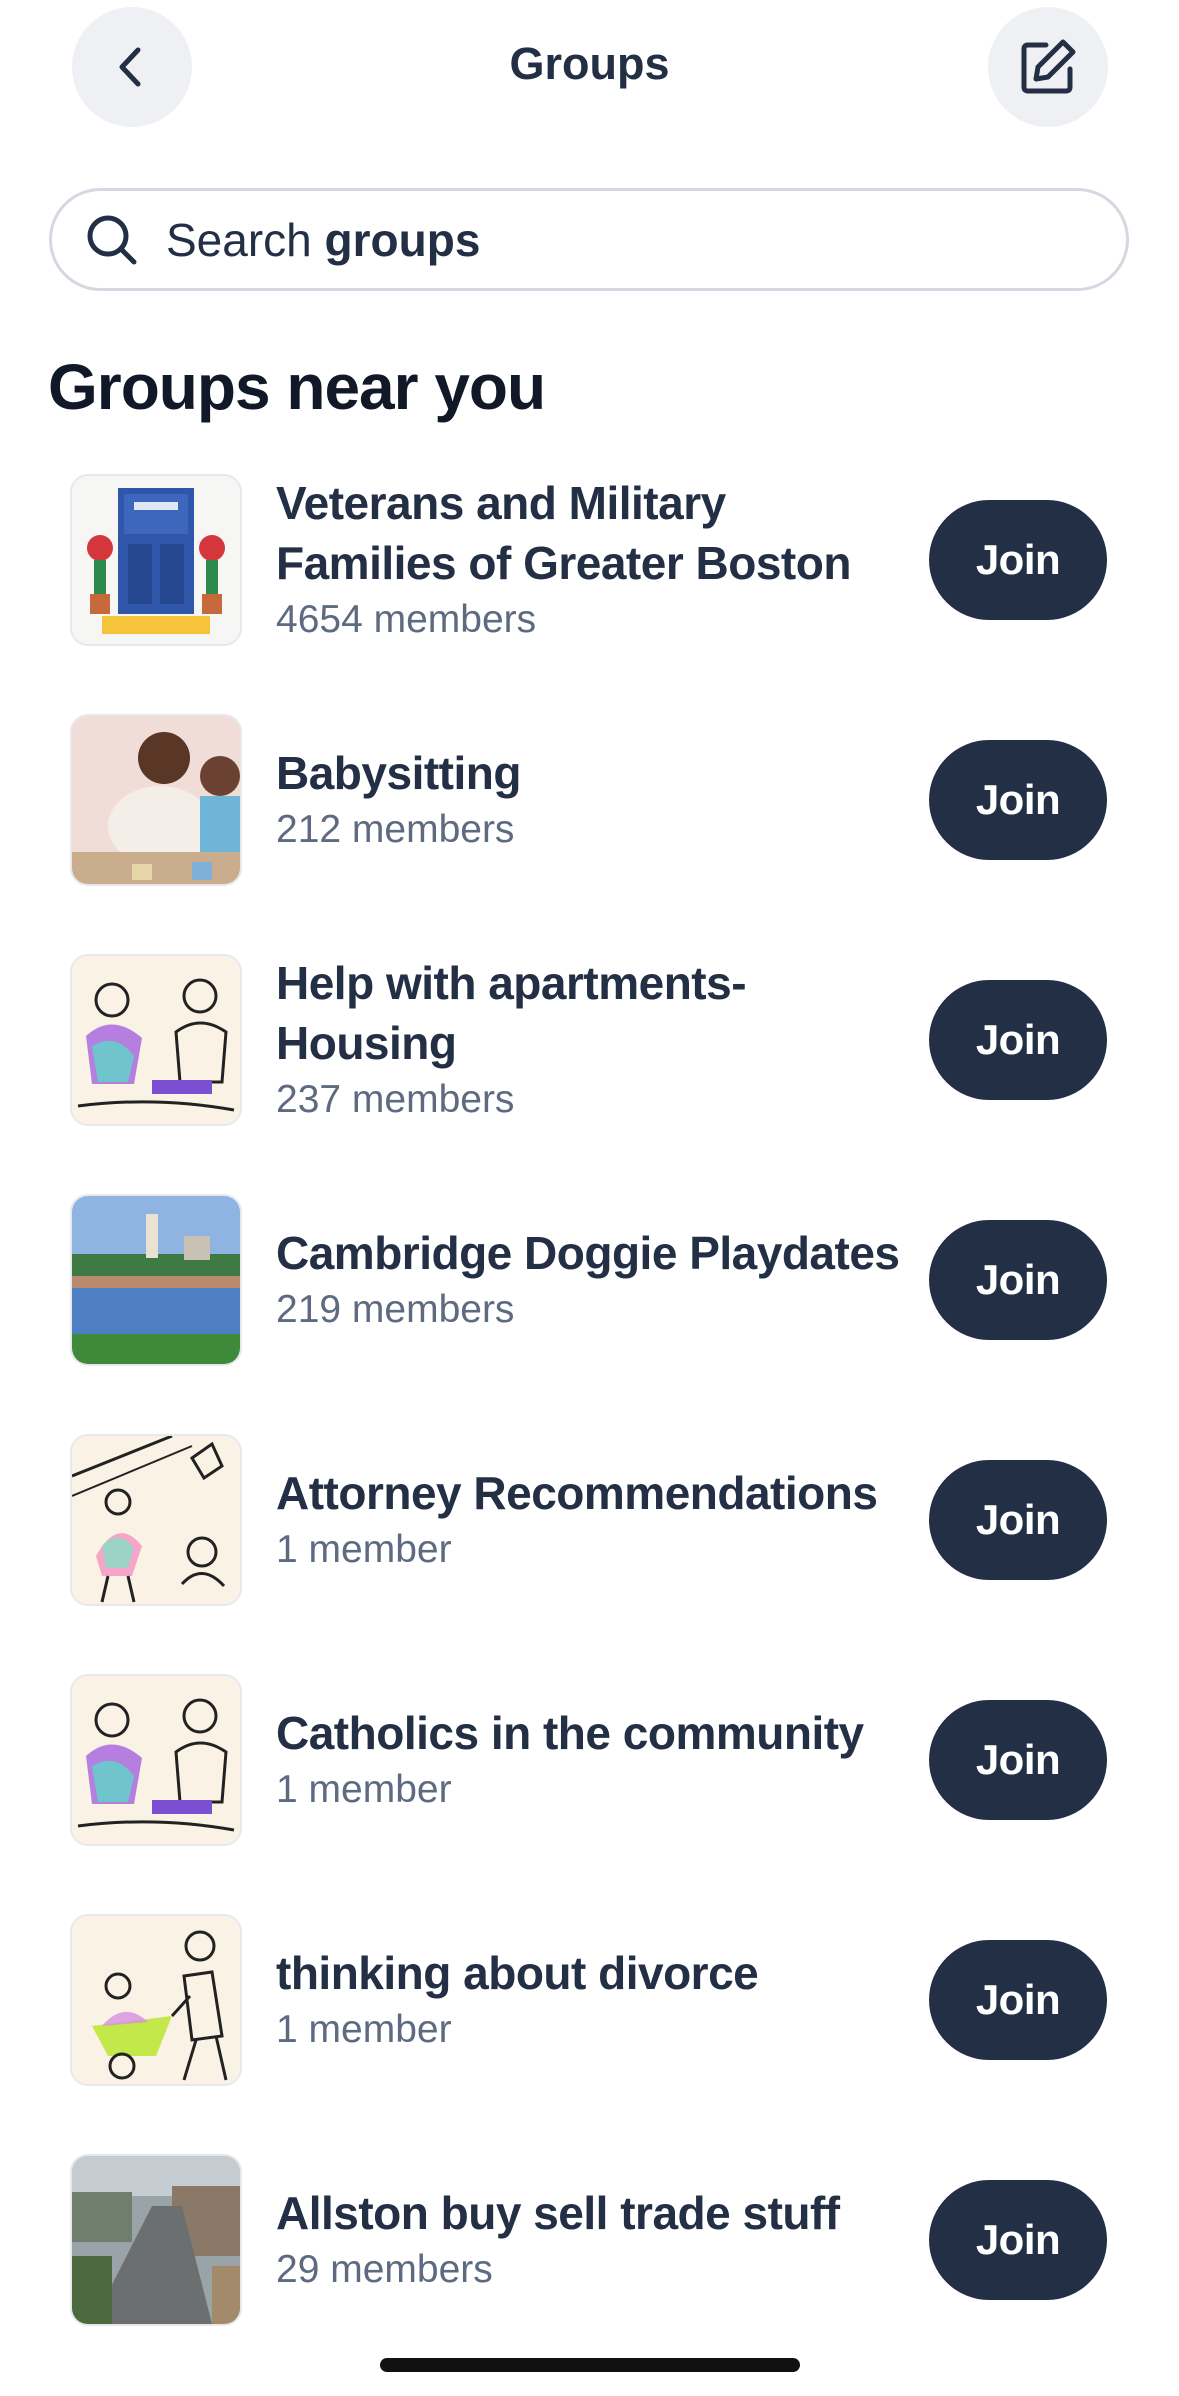  Describe the element at coordinates (297, 387) in the screenshot. I see `section-title: Groups near you` at that location.